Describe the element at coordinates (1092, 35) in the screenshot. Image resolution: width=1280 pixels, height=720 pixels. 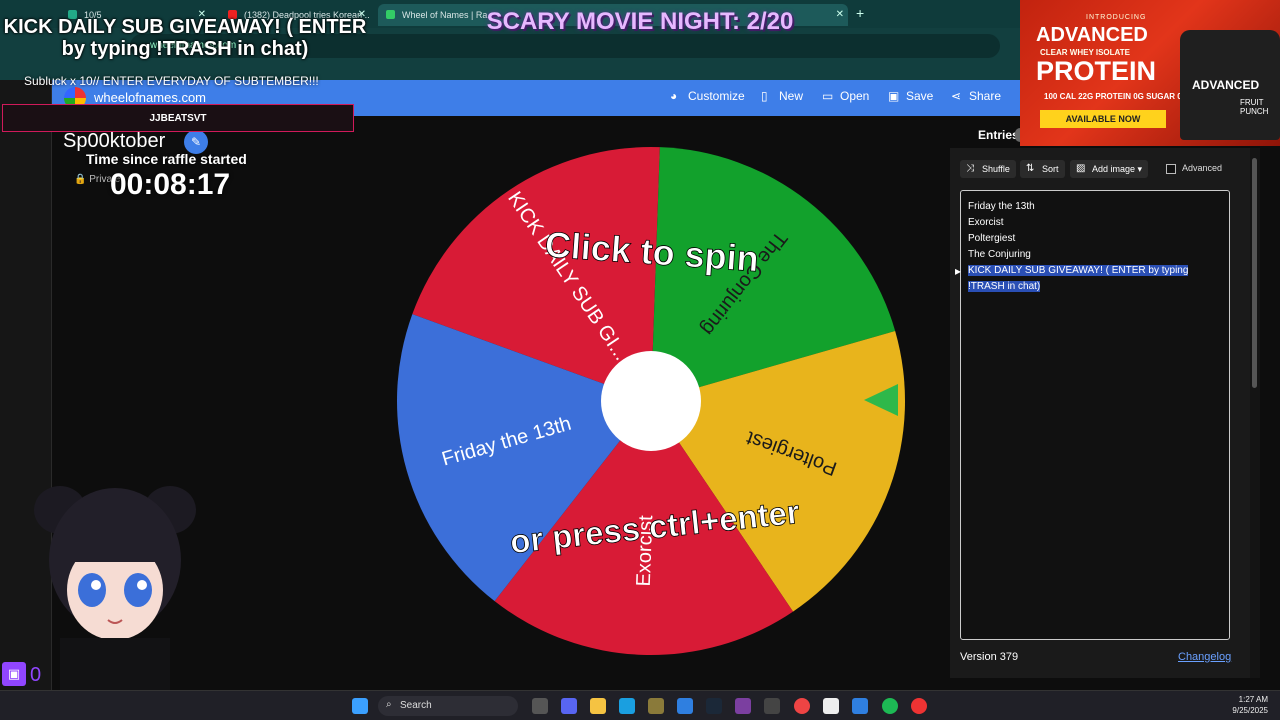
I see `ad-brand: ADVANCED` at that location.